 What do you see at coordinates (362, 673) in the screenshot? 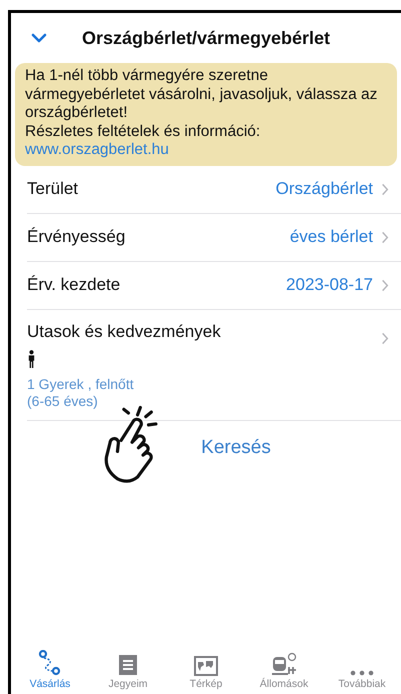
I see `more-icon` at bounding box center [362, 673].